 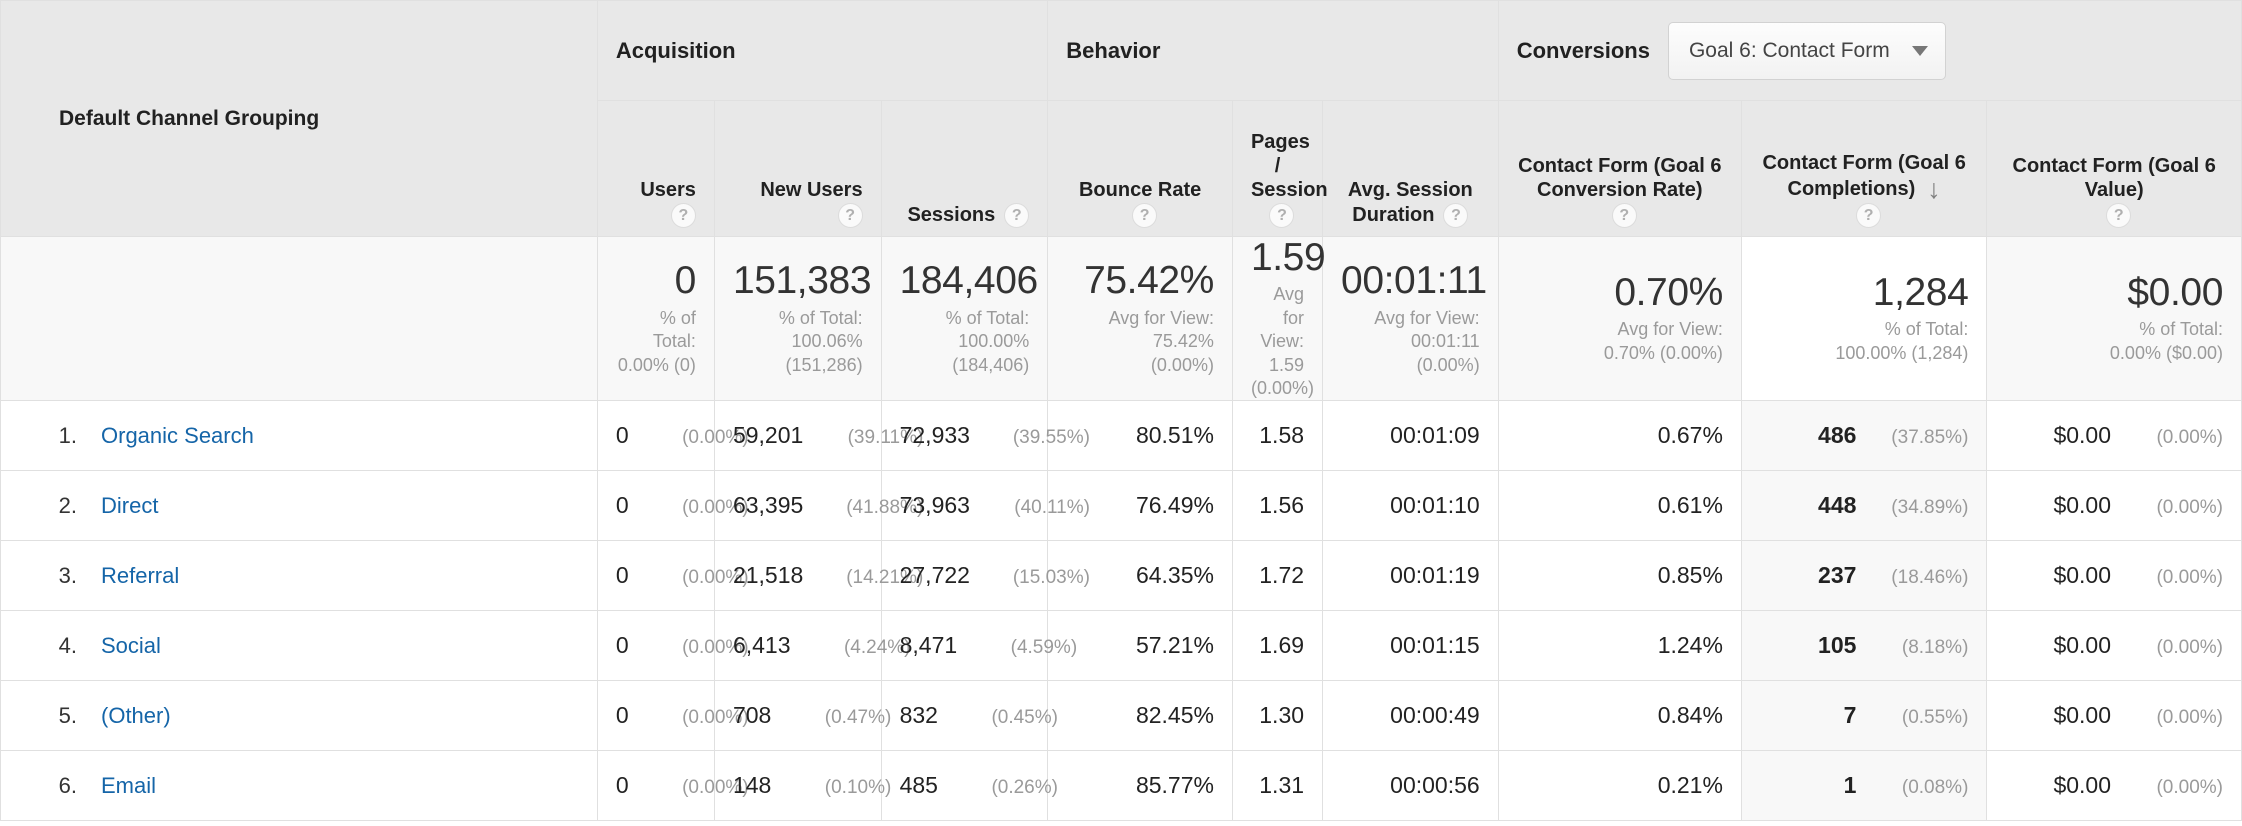 What do you see at coordinates (858, 788) in the screenshot?
I see `metric-percent: (0.10%)` at bounding box center [858, 788].